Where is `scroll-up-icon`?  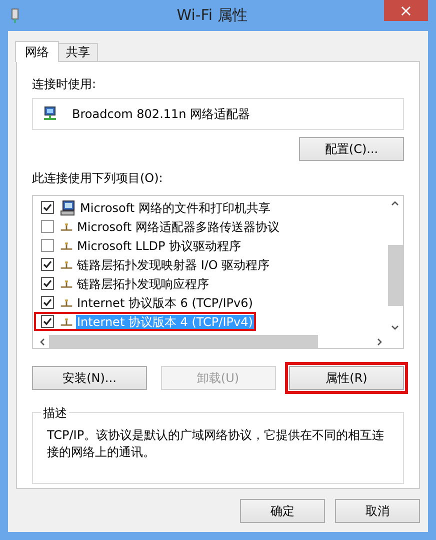
scroll-up-icon is located at coordinates (395, 203).